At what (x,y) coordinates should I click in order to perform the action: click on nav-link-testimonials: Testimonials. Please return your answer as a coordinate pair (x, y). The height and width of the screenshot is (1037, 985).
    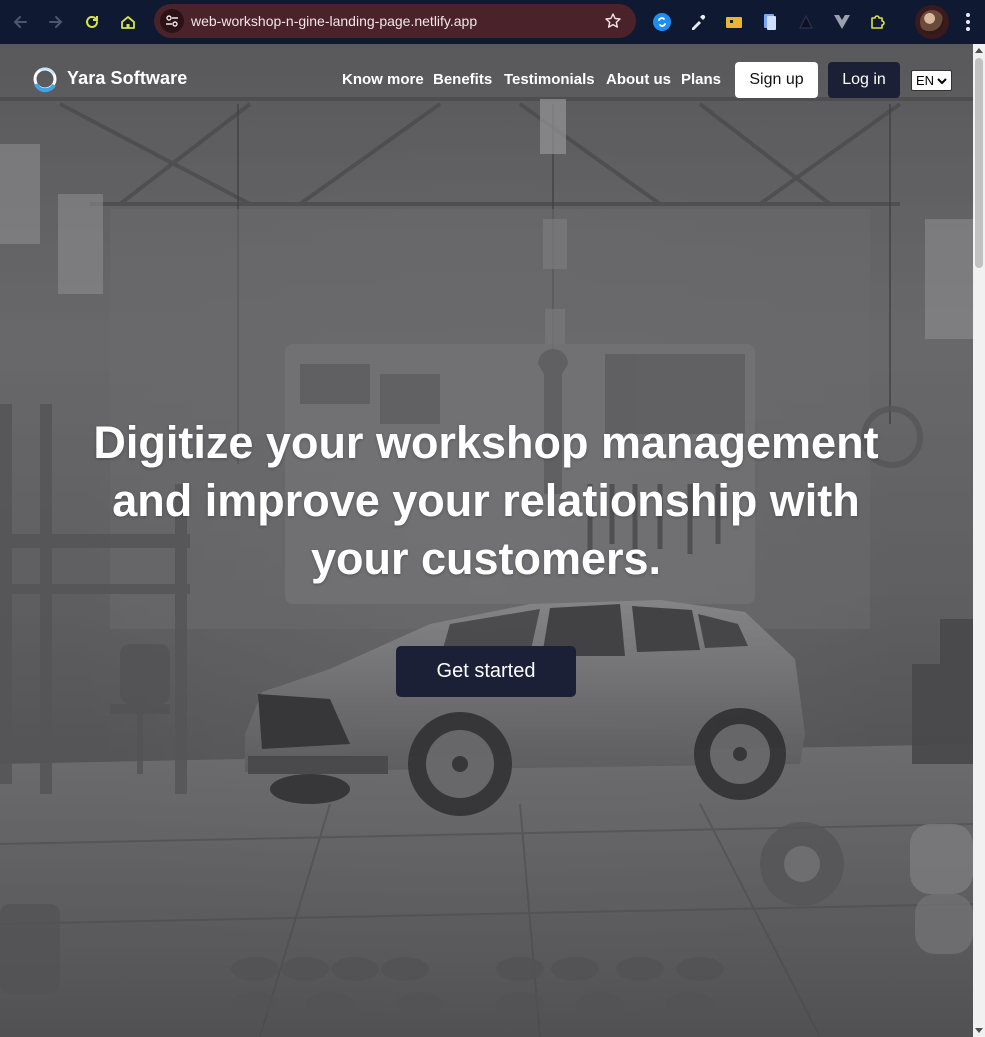
    Looking at the image, I should click on (549, 79).